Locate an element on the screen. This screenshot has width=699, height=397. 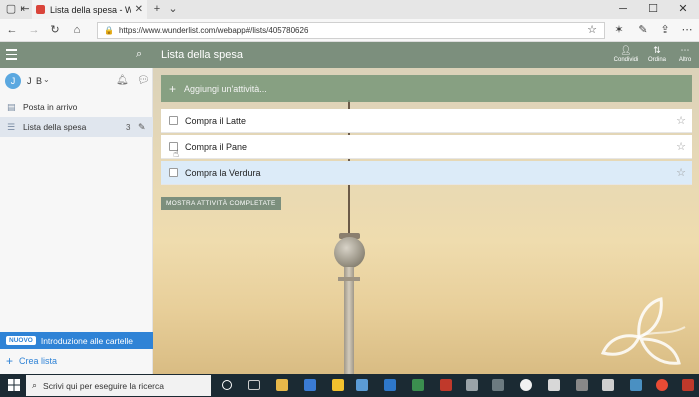
sidebar-item-label: Lista della spesa is located at coordinates (55, 127).